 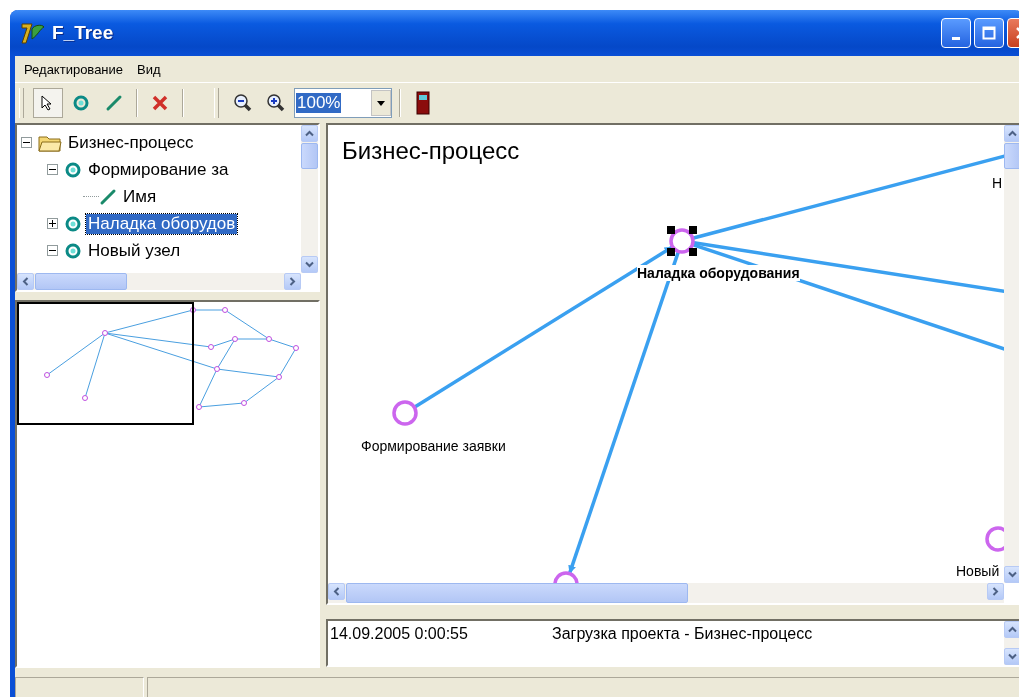 I want to click on tree-item: Бизнес-процесс, so click(x=131, y=142).